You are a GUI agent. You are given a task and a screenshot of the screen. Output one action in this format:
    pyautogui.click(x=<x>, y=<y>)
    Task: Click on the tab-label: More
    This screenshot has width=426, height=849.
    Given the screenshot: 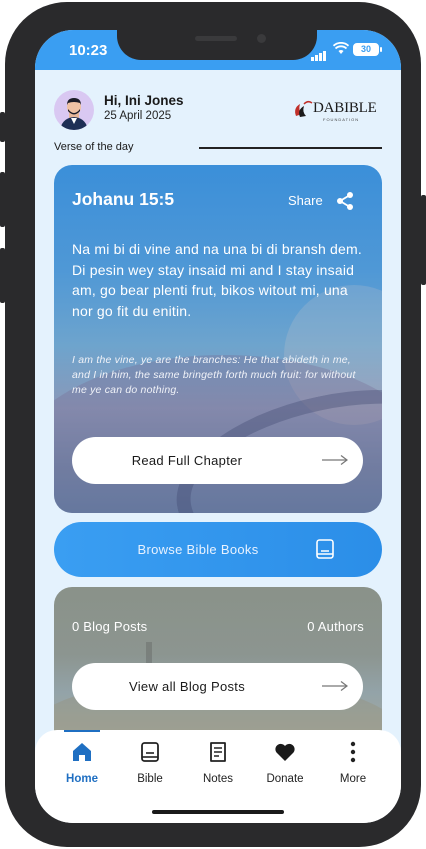 What is the action you would take?
    pyautogui.click(x=353, y=779)
    